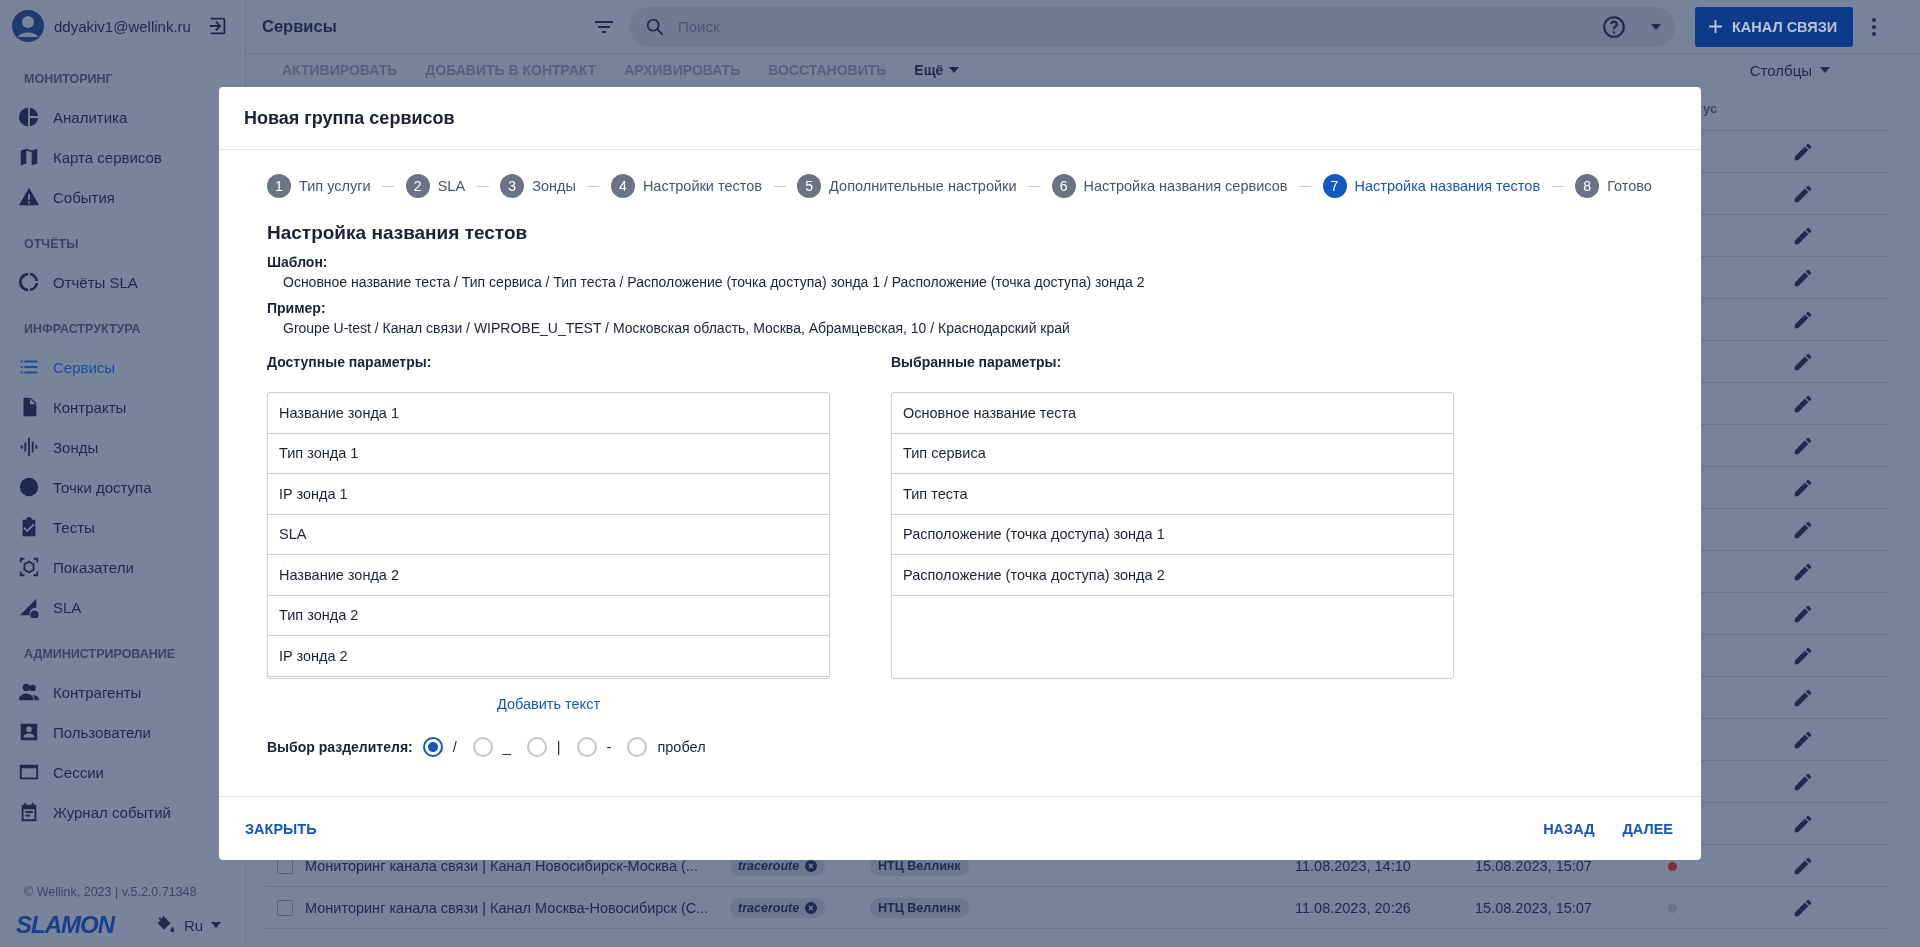 The image size is (1920, 947). Describe the element at coordinates (122, 607) in the screenshot. I see `nav-item: SLA` at that location.